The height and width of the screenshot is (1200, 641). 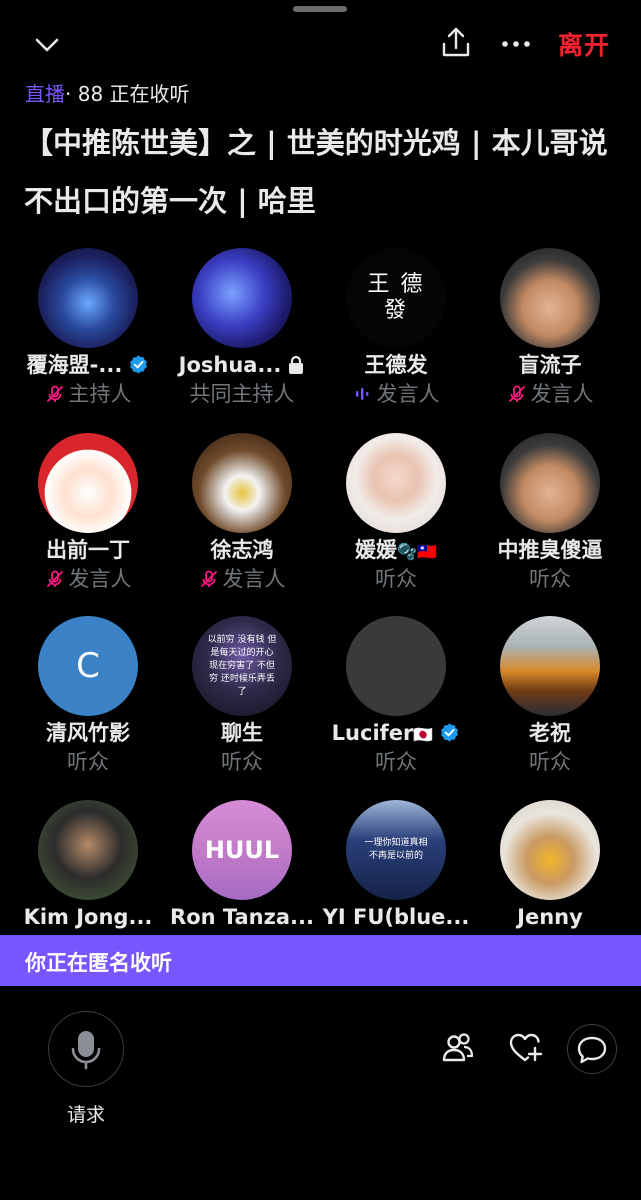 What do you see at coordinates (85, 1115) in the screenshot?
I see `request-label: 请求` at bounding box center [85, 1115].